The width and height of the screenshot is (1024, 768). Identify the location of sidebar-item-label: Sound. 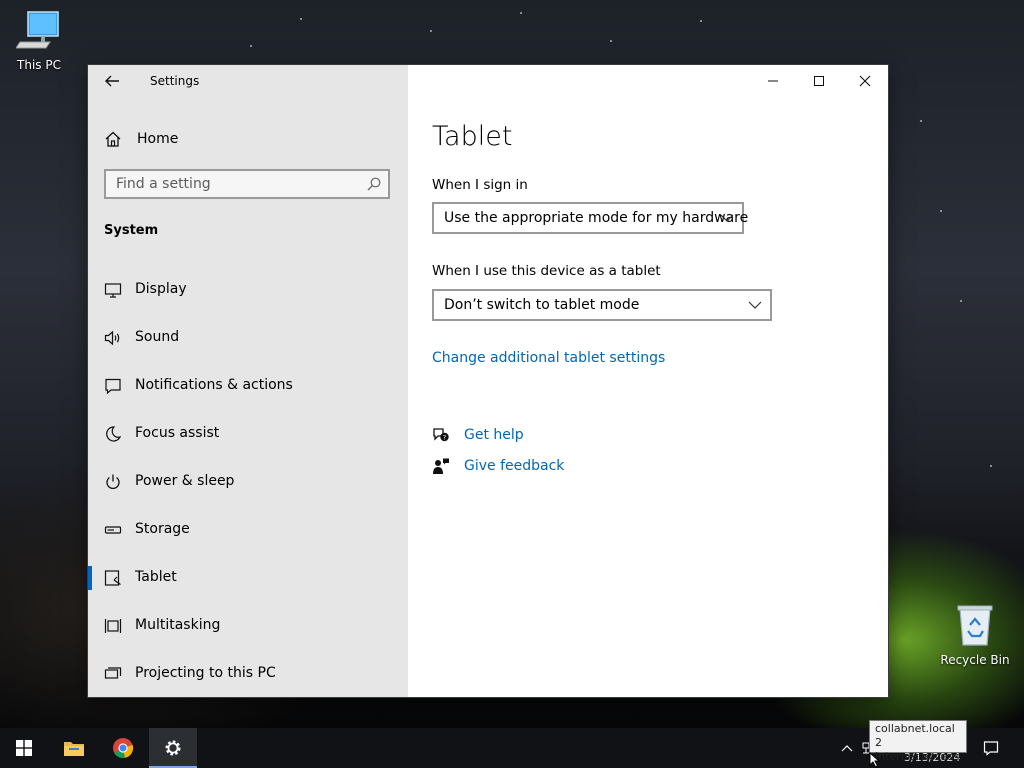
(157, 337).